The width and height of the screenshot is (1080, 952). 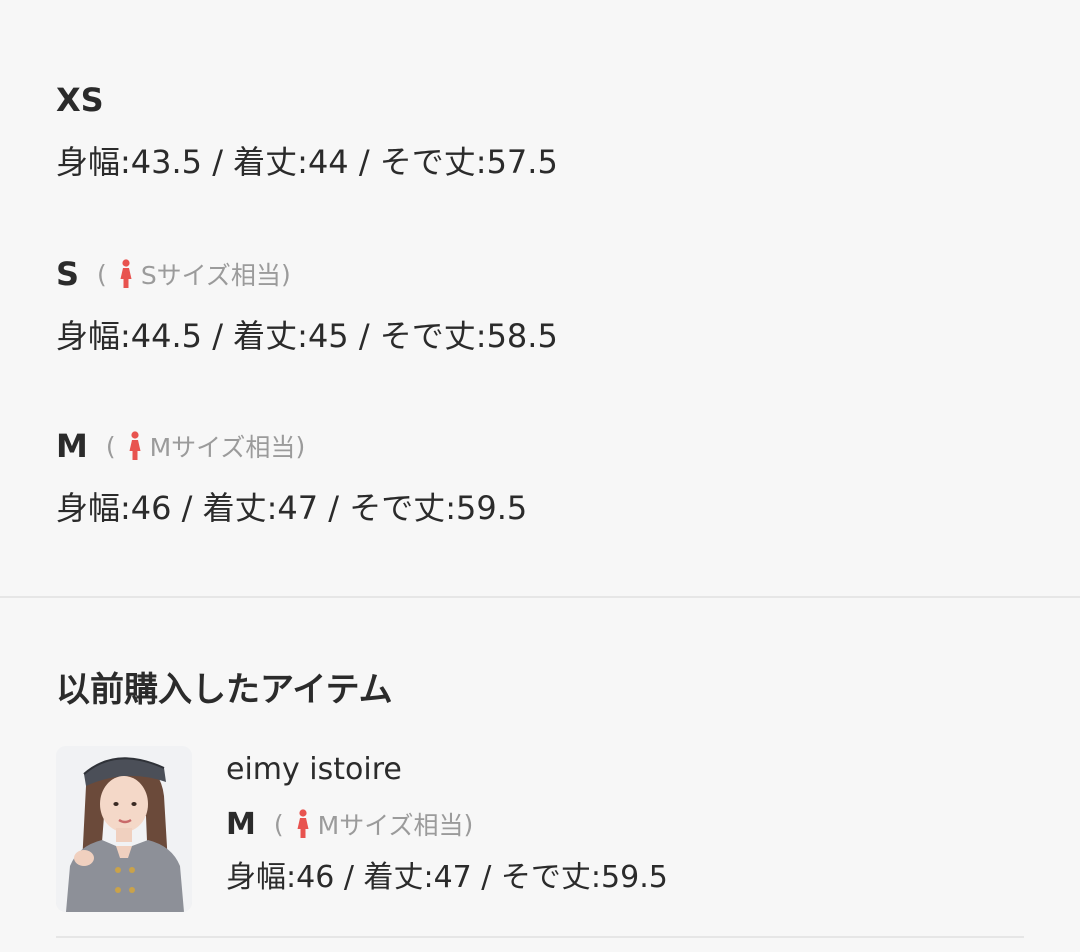 I want to click on item-size-header: M ( Mサイズ相当 ), so click(x=447, y=824).